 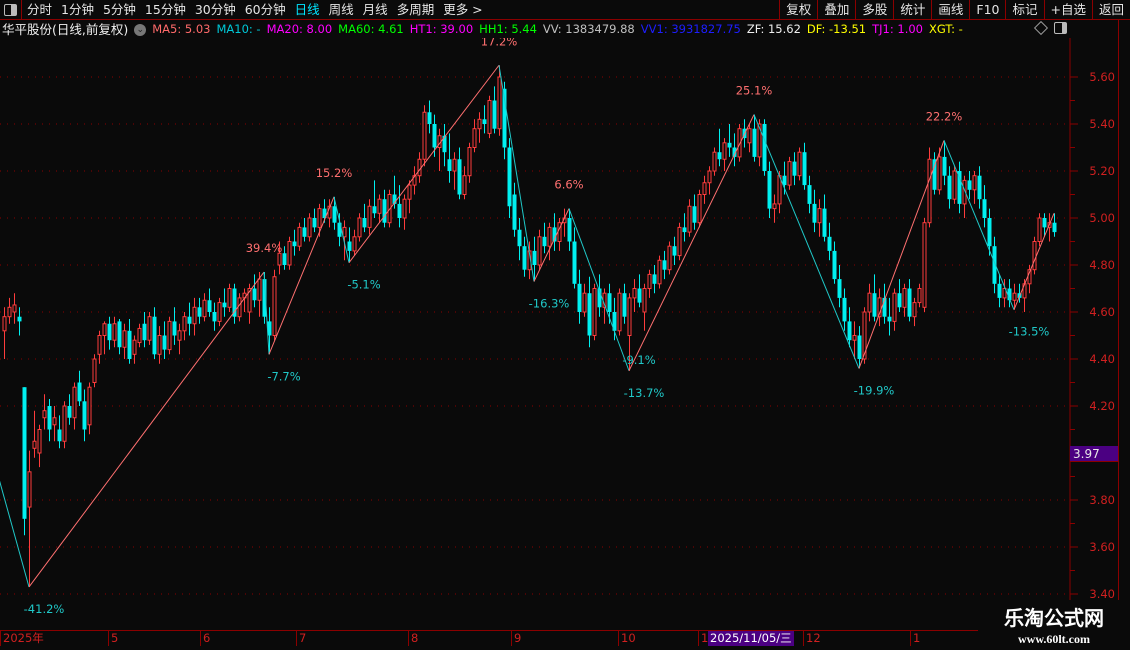 What do you see at coordinates (1110, 9) in the screenshot?
I see `toolbar-button: 返回` at bounding box center [1110, 9].